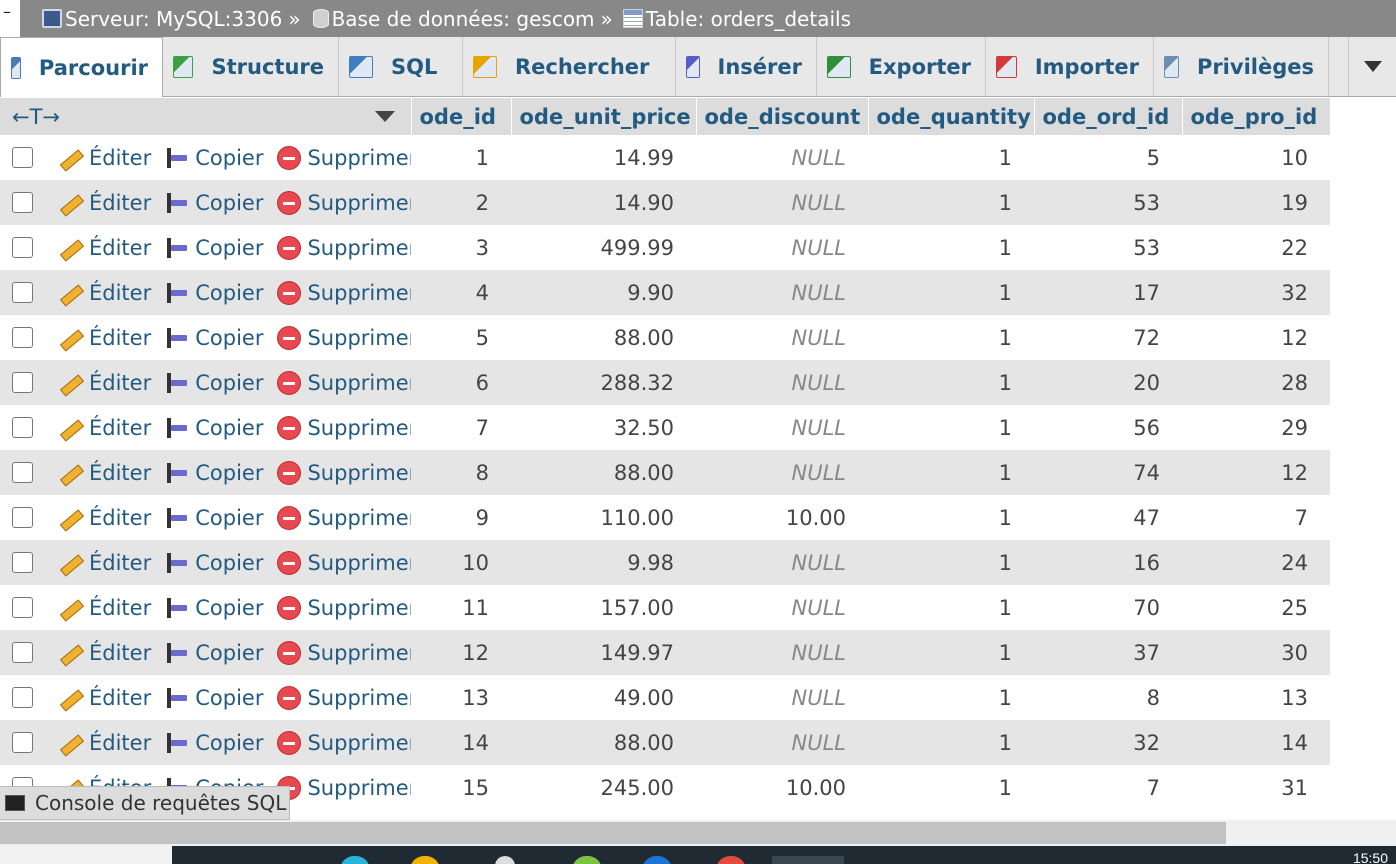 This screenshot has width=1396, height=864. I want to click on breadcrumb-table: Table: orders_details, so click(735, 19).